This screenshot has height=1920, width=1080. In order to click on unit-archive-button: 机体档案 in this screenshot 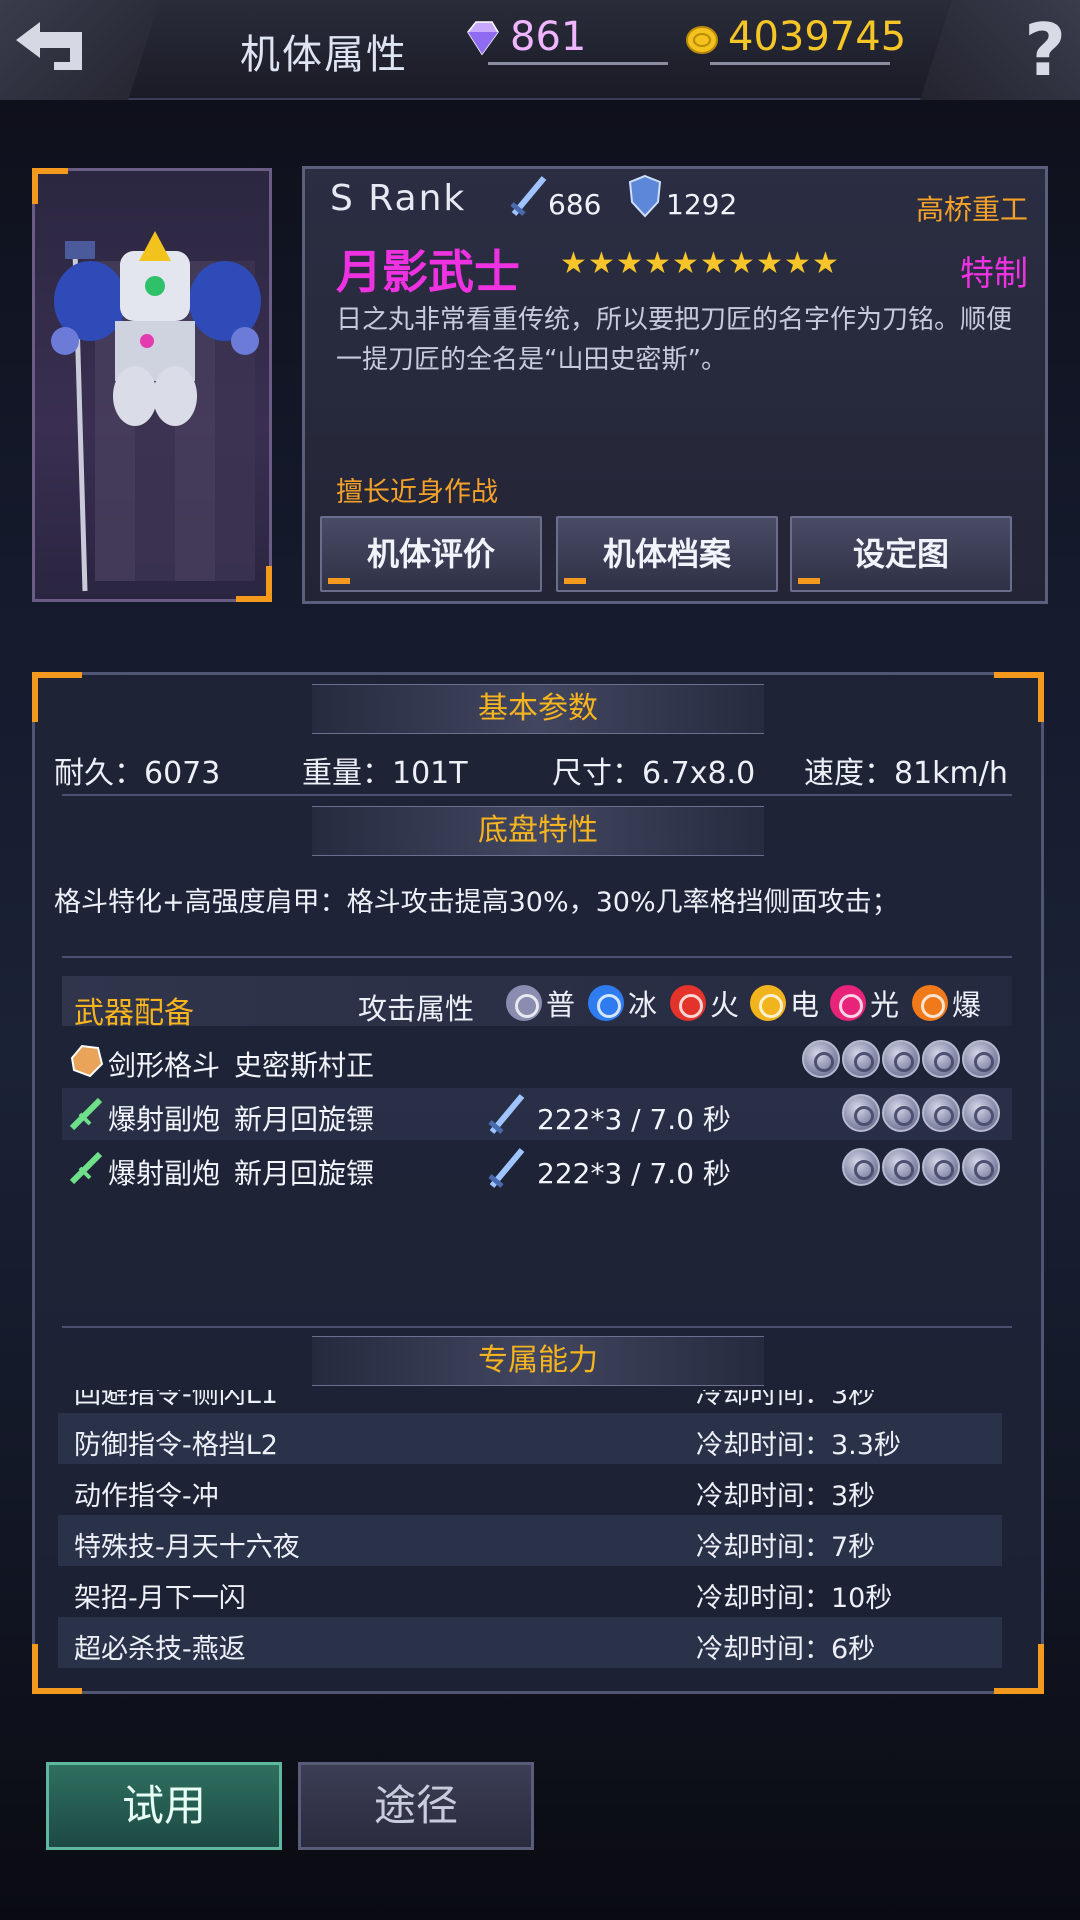, I will do `click(667, 554)`.